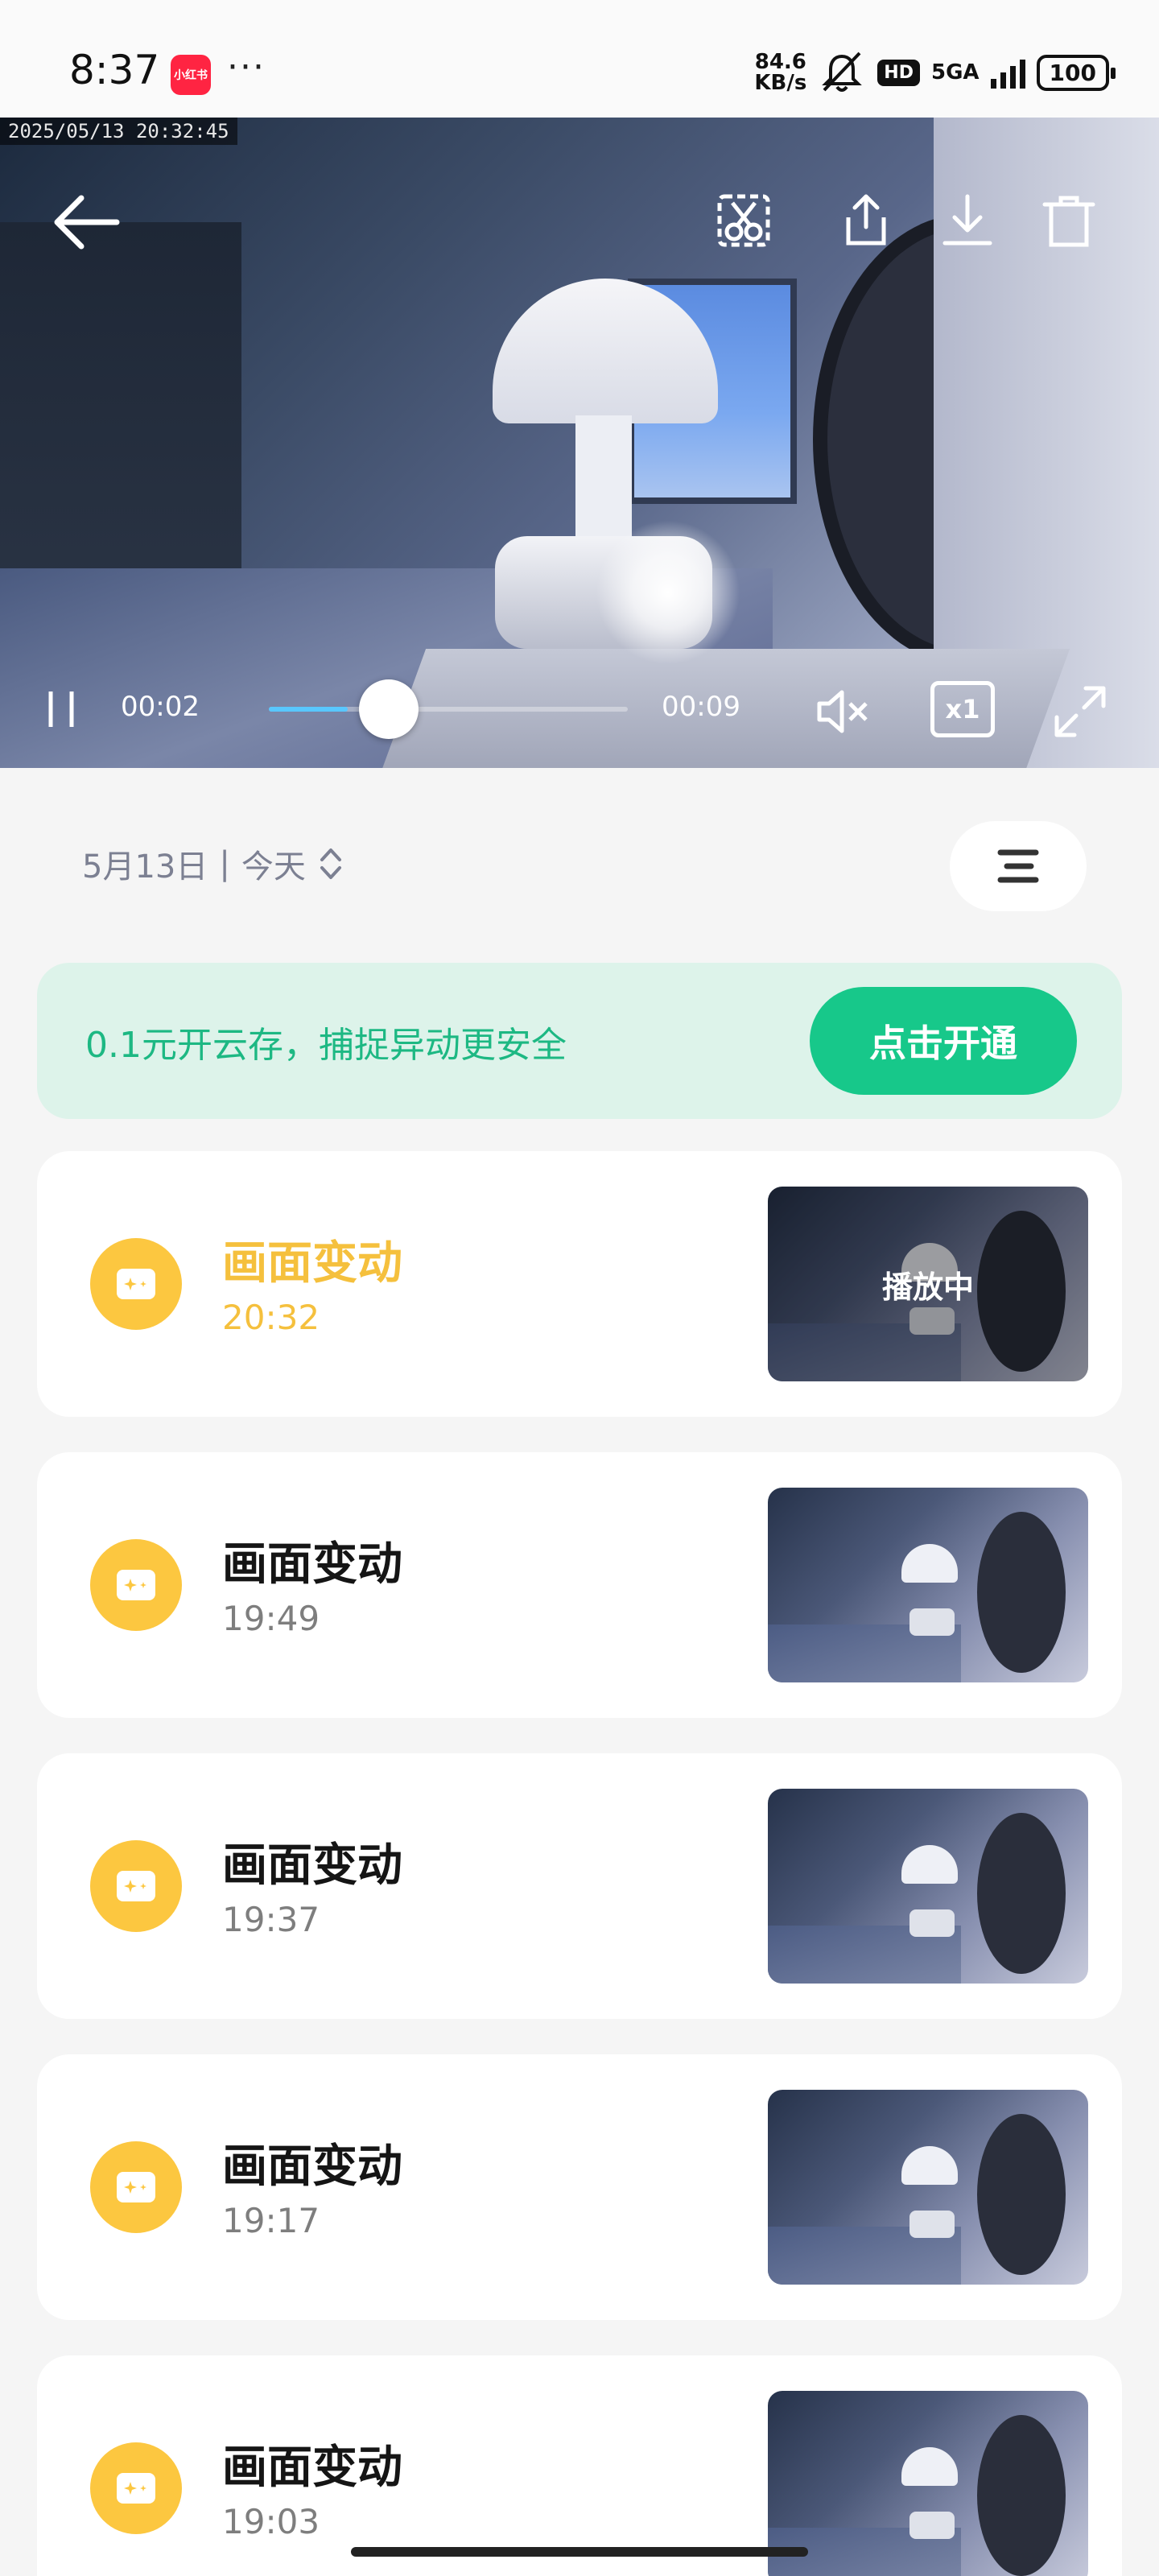 The height and width of the screenshot is (2576, 1159). What do you see at coordinates (160, 707) in the screenshot?
I see `current-time: 00:02` at bounding box center [160, 707].